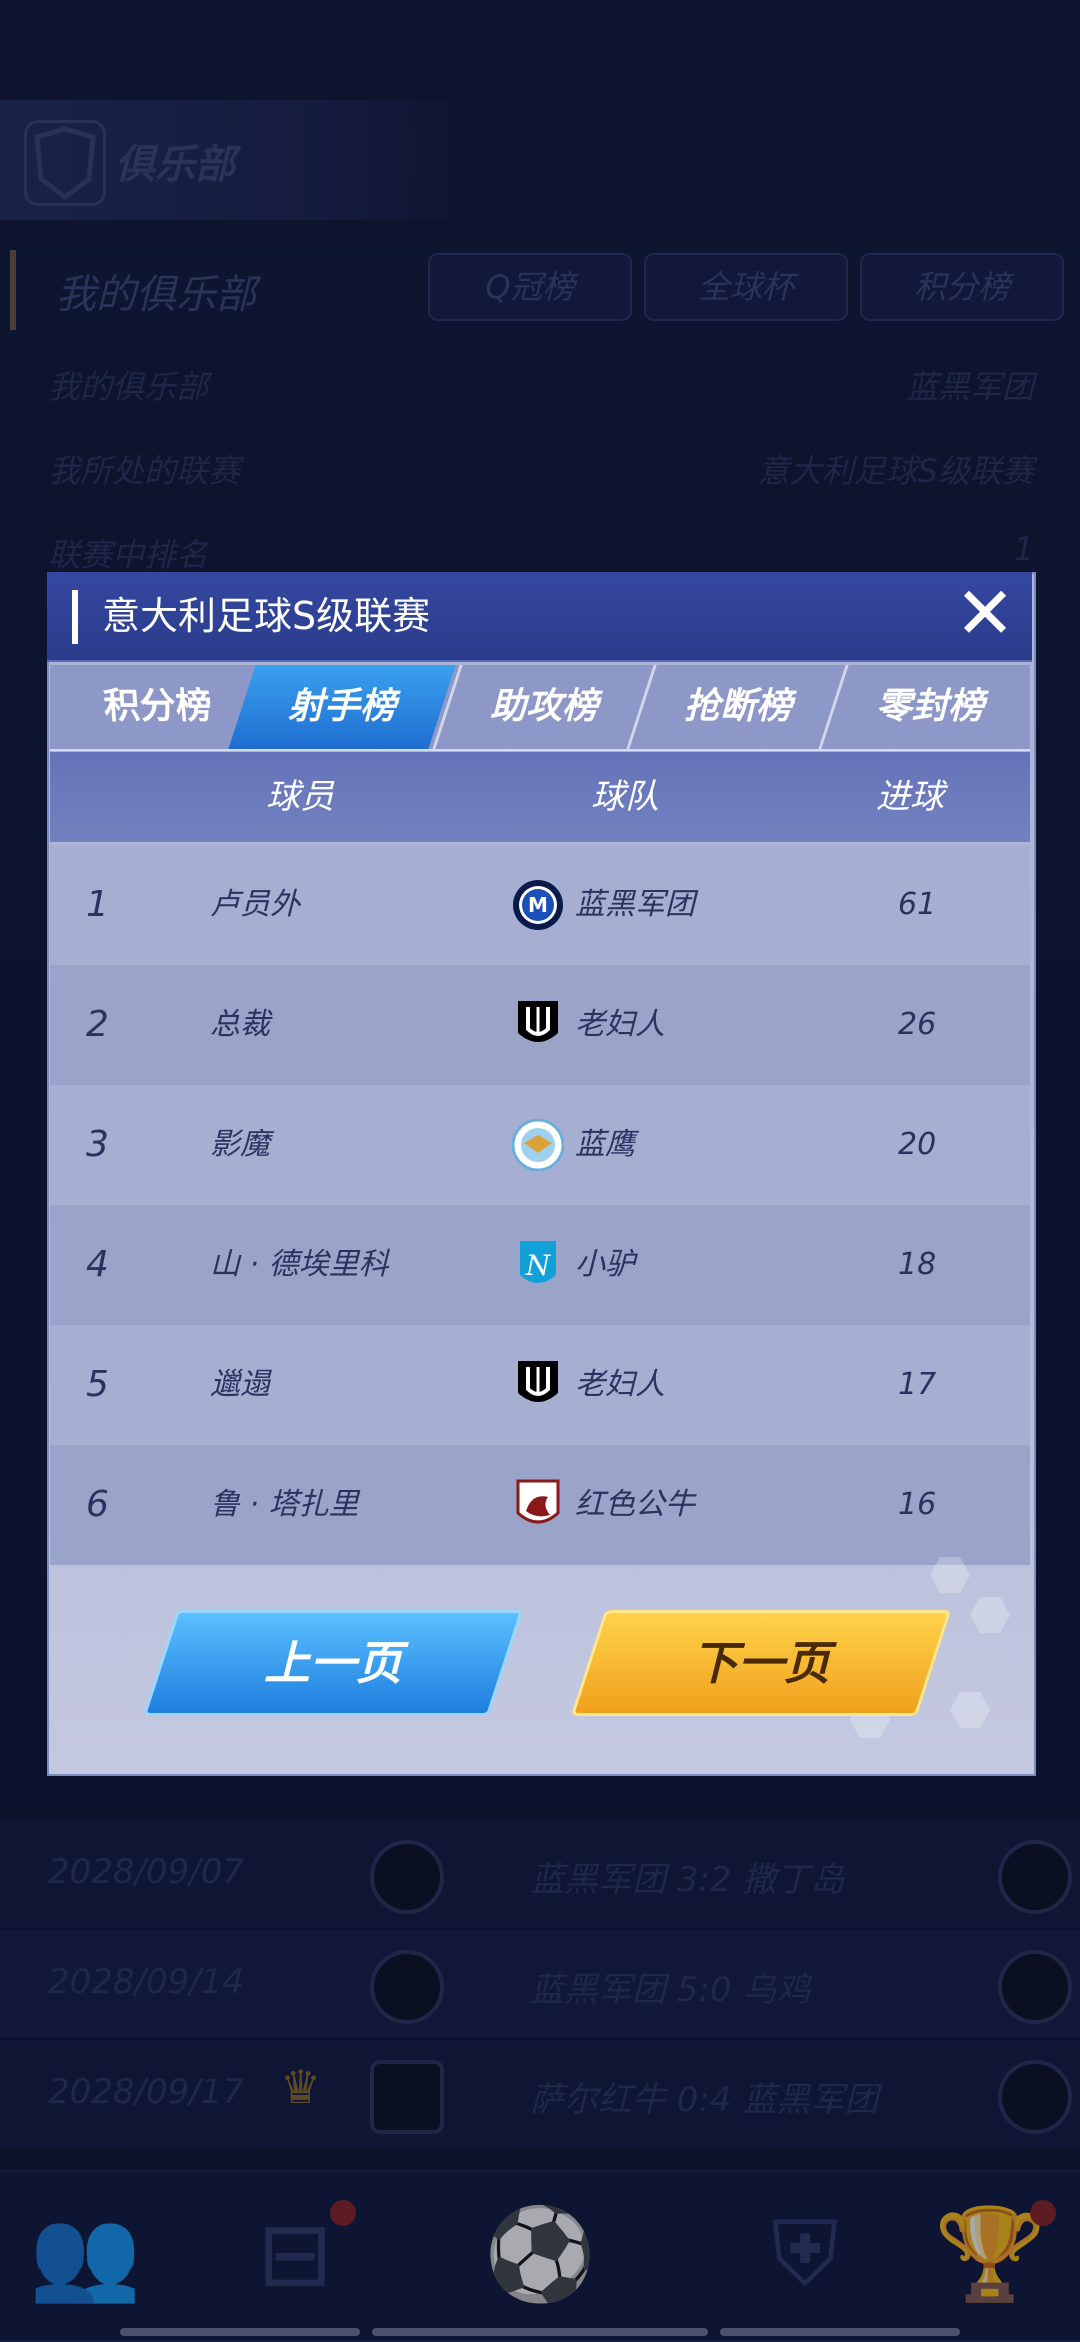 This screenshot has height=2342, width=1080. I want to click on row-goals: 61, so click(917, 904).